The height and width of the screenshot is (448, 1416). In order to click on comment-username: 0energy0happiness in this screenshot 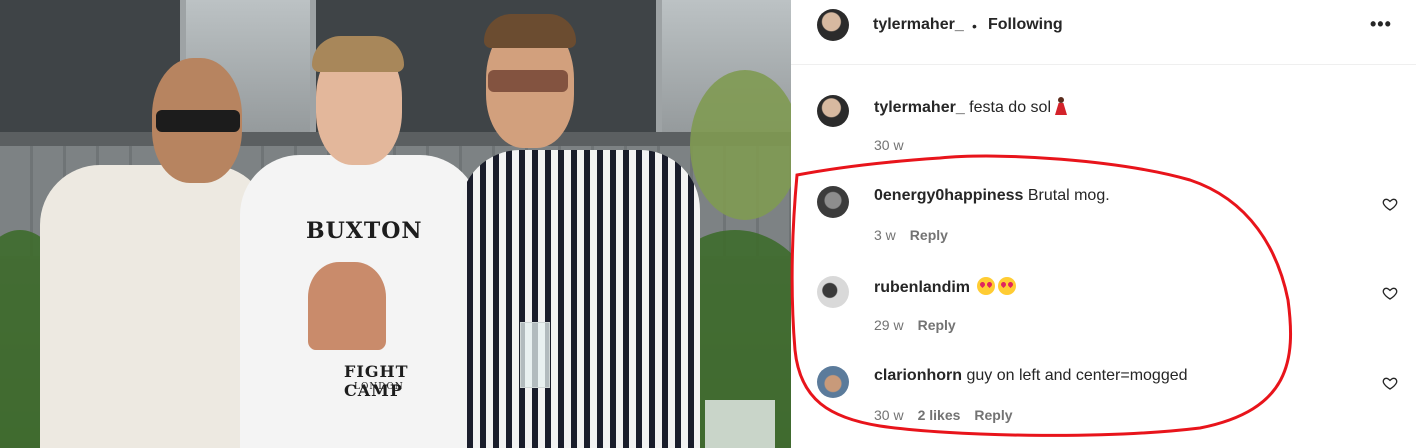, I will do `click(948, 195)`.